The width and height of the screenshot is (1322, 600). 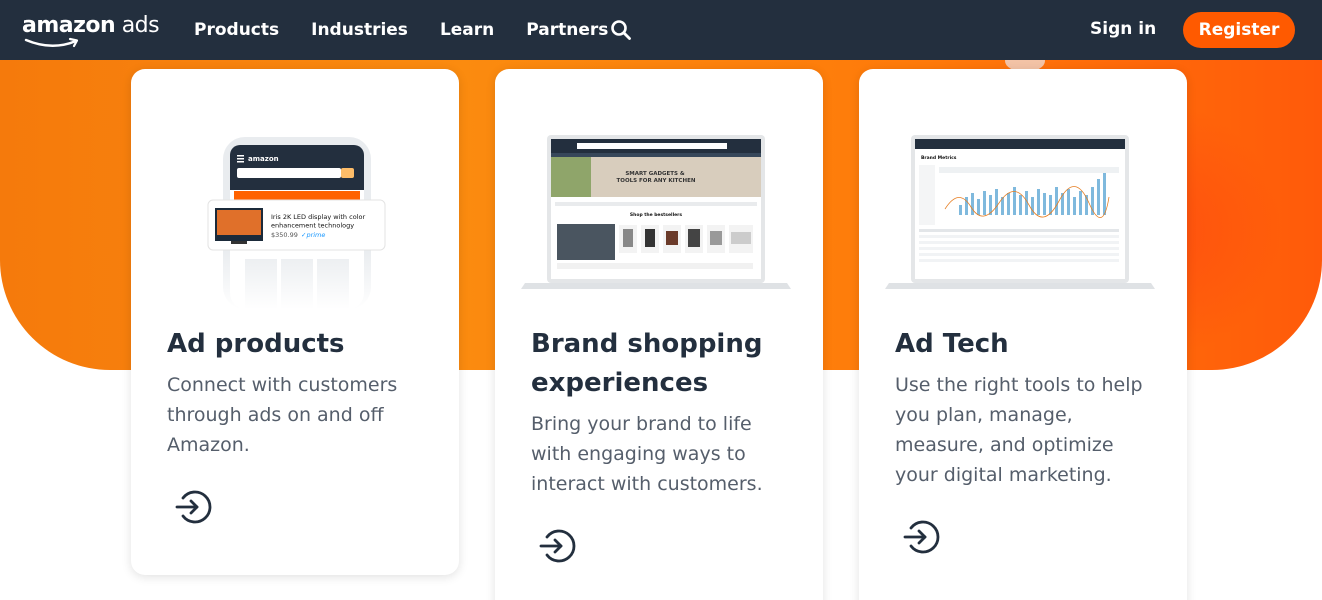 What do you see at coordinates (140, 25) in the screenshot?
I see `logo-word-ads: ads` at bounding box center [140, 25].